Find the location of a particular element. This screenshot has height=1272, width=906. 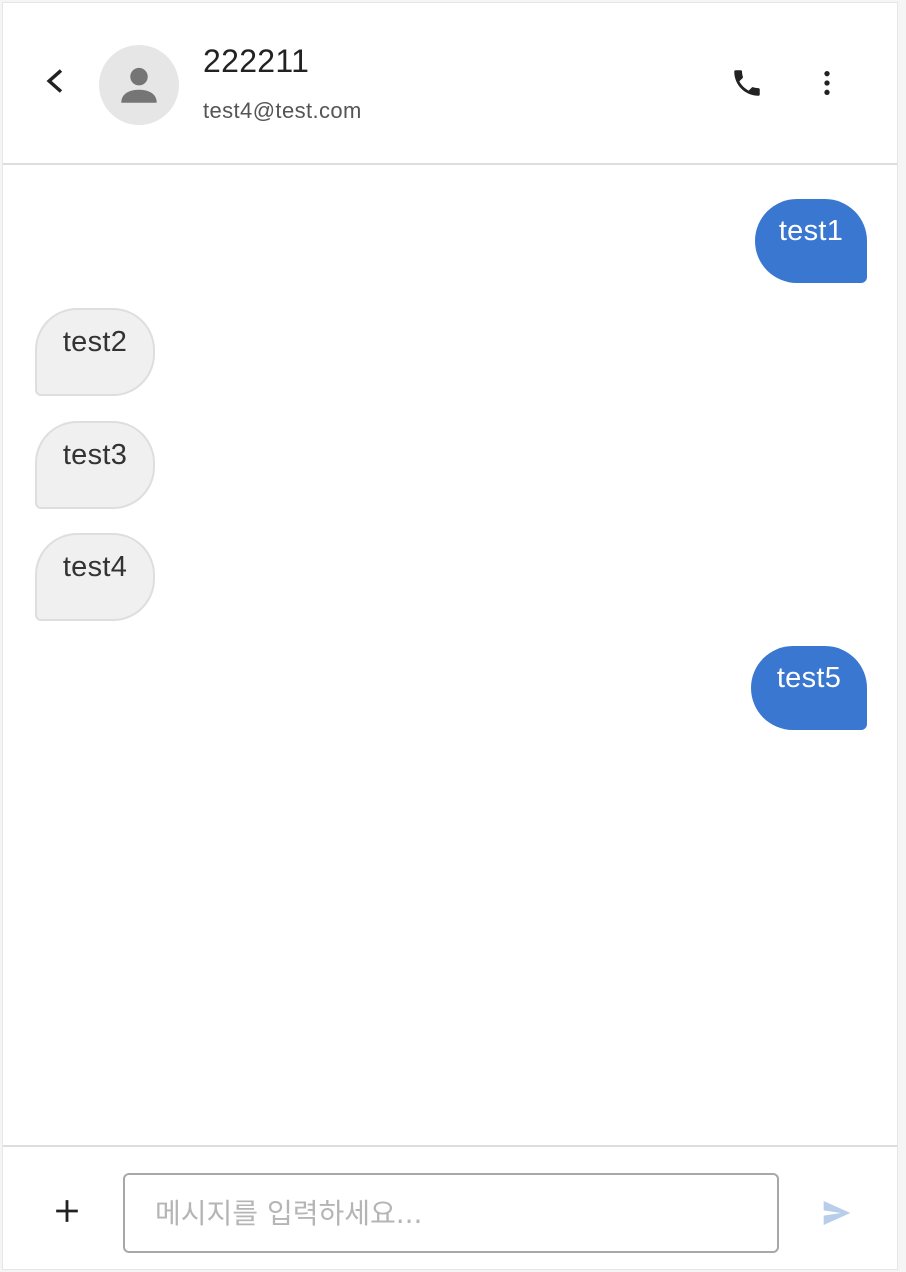

contact-email: test4@test.com is located at coordinates (282, 110).